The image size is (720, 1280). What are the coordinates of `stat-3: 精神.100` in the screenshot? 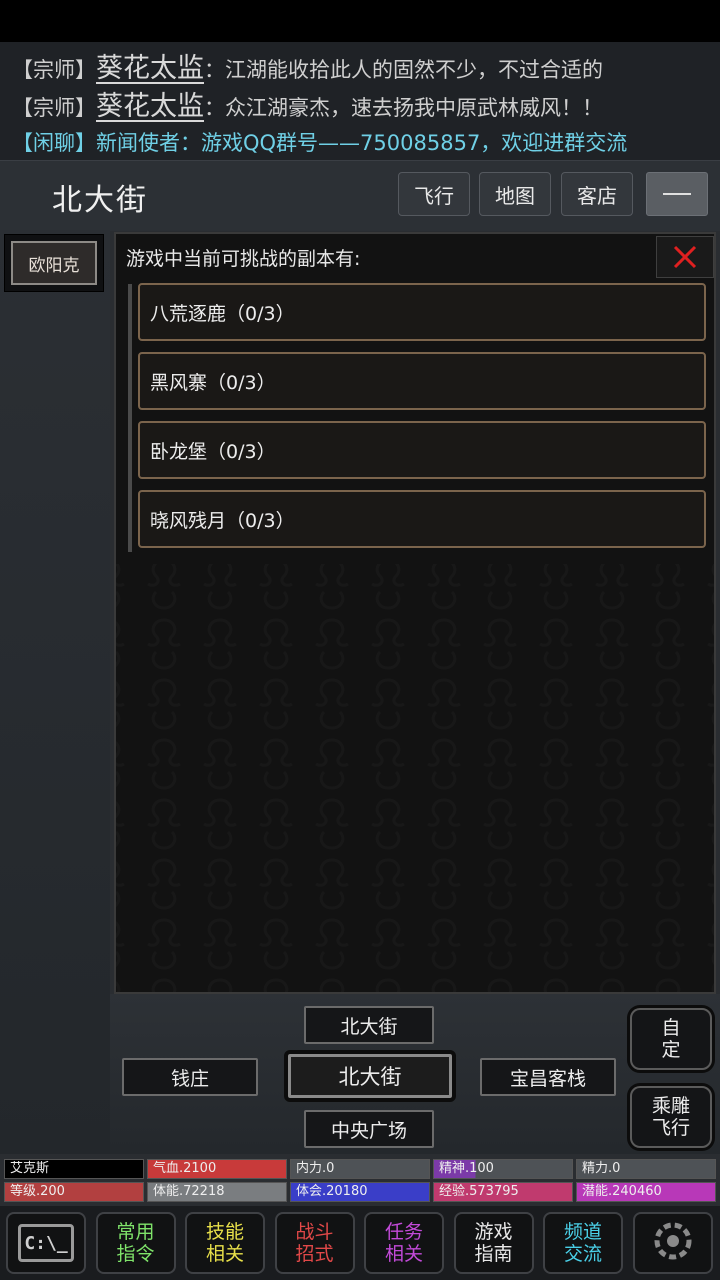 It's located at (503, 1169).